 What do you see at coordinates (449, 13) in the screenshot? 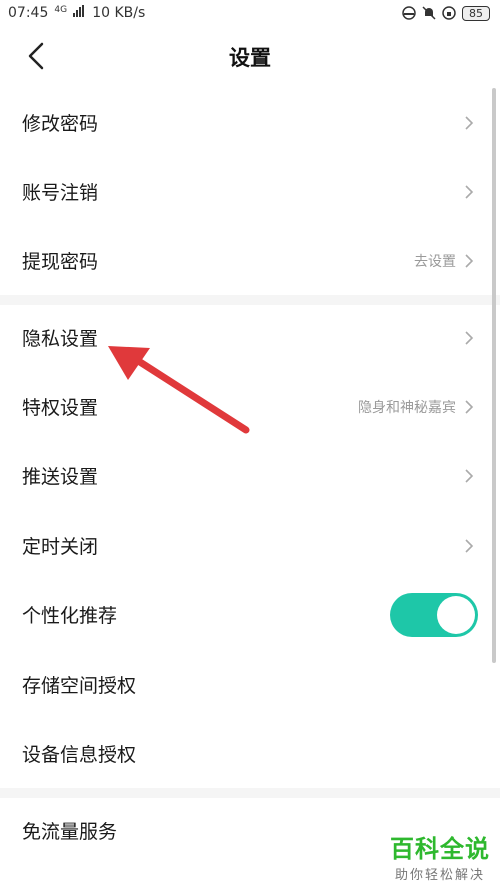
I see `alarm-lock-icon` at bounding box center [449, 13].